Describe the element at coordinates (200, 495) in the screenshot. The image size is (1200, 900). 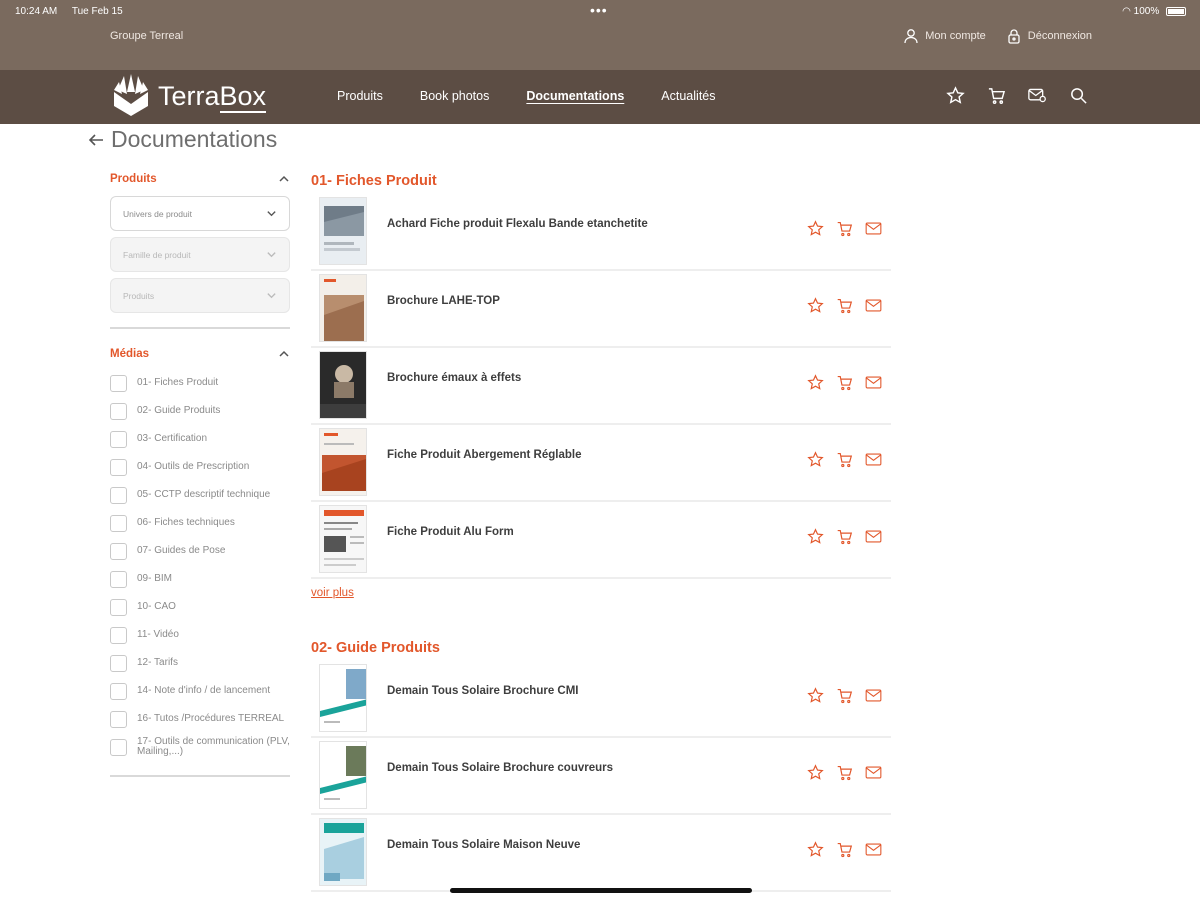
I see `media-filter-item: 05- CCTP descriptif technique` at that location.